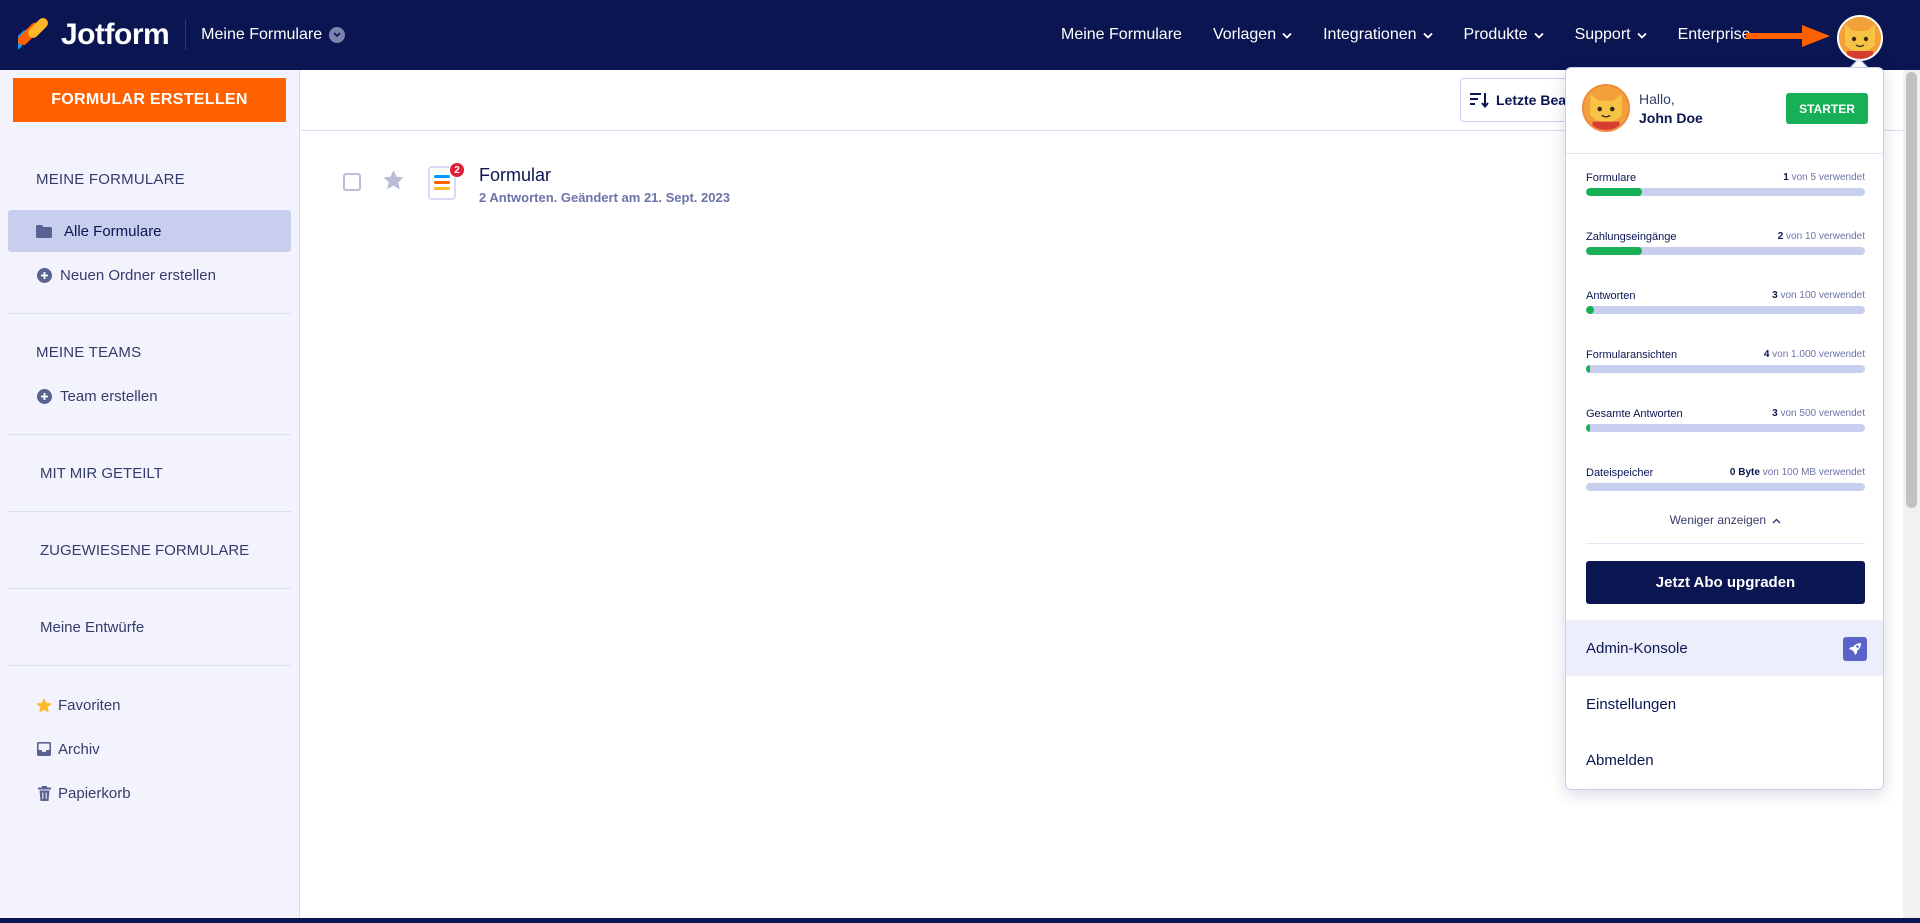 The width and height of the screenshot is (1920, 923). I want to click on dropdown-divider, so click(1725, 543).